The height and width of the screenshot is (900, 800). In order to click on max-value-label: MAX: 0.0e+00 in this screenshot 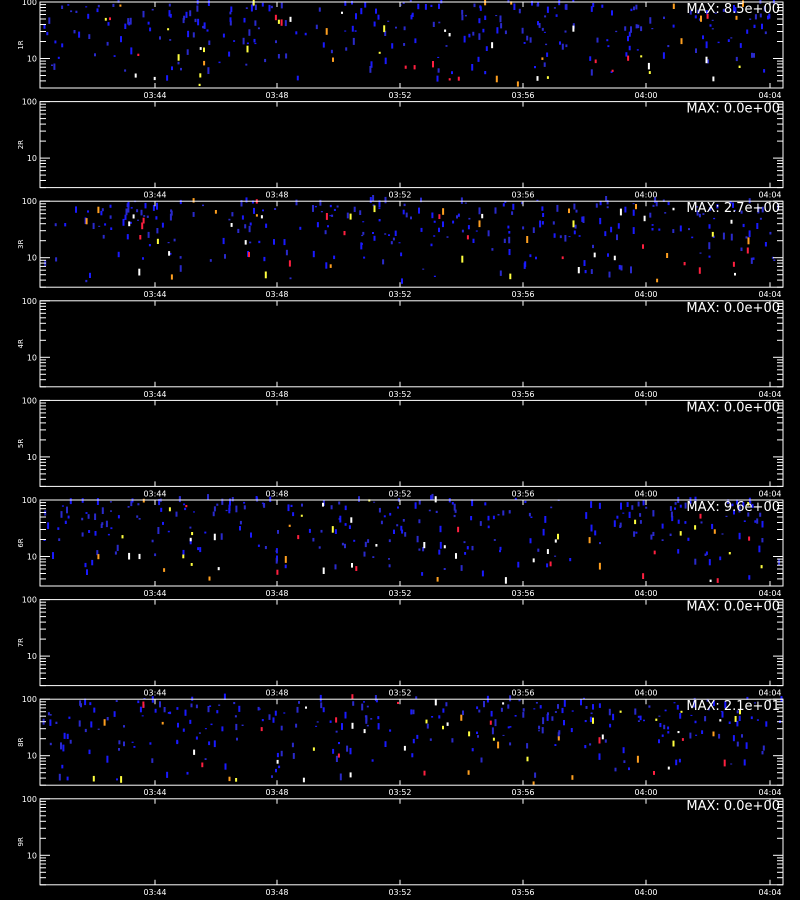, I will do `click(733, 806)`.